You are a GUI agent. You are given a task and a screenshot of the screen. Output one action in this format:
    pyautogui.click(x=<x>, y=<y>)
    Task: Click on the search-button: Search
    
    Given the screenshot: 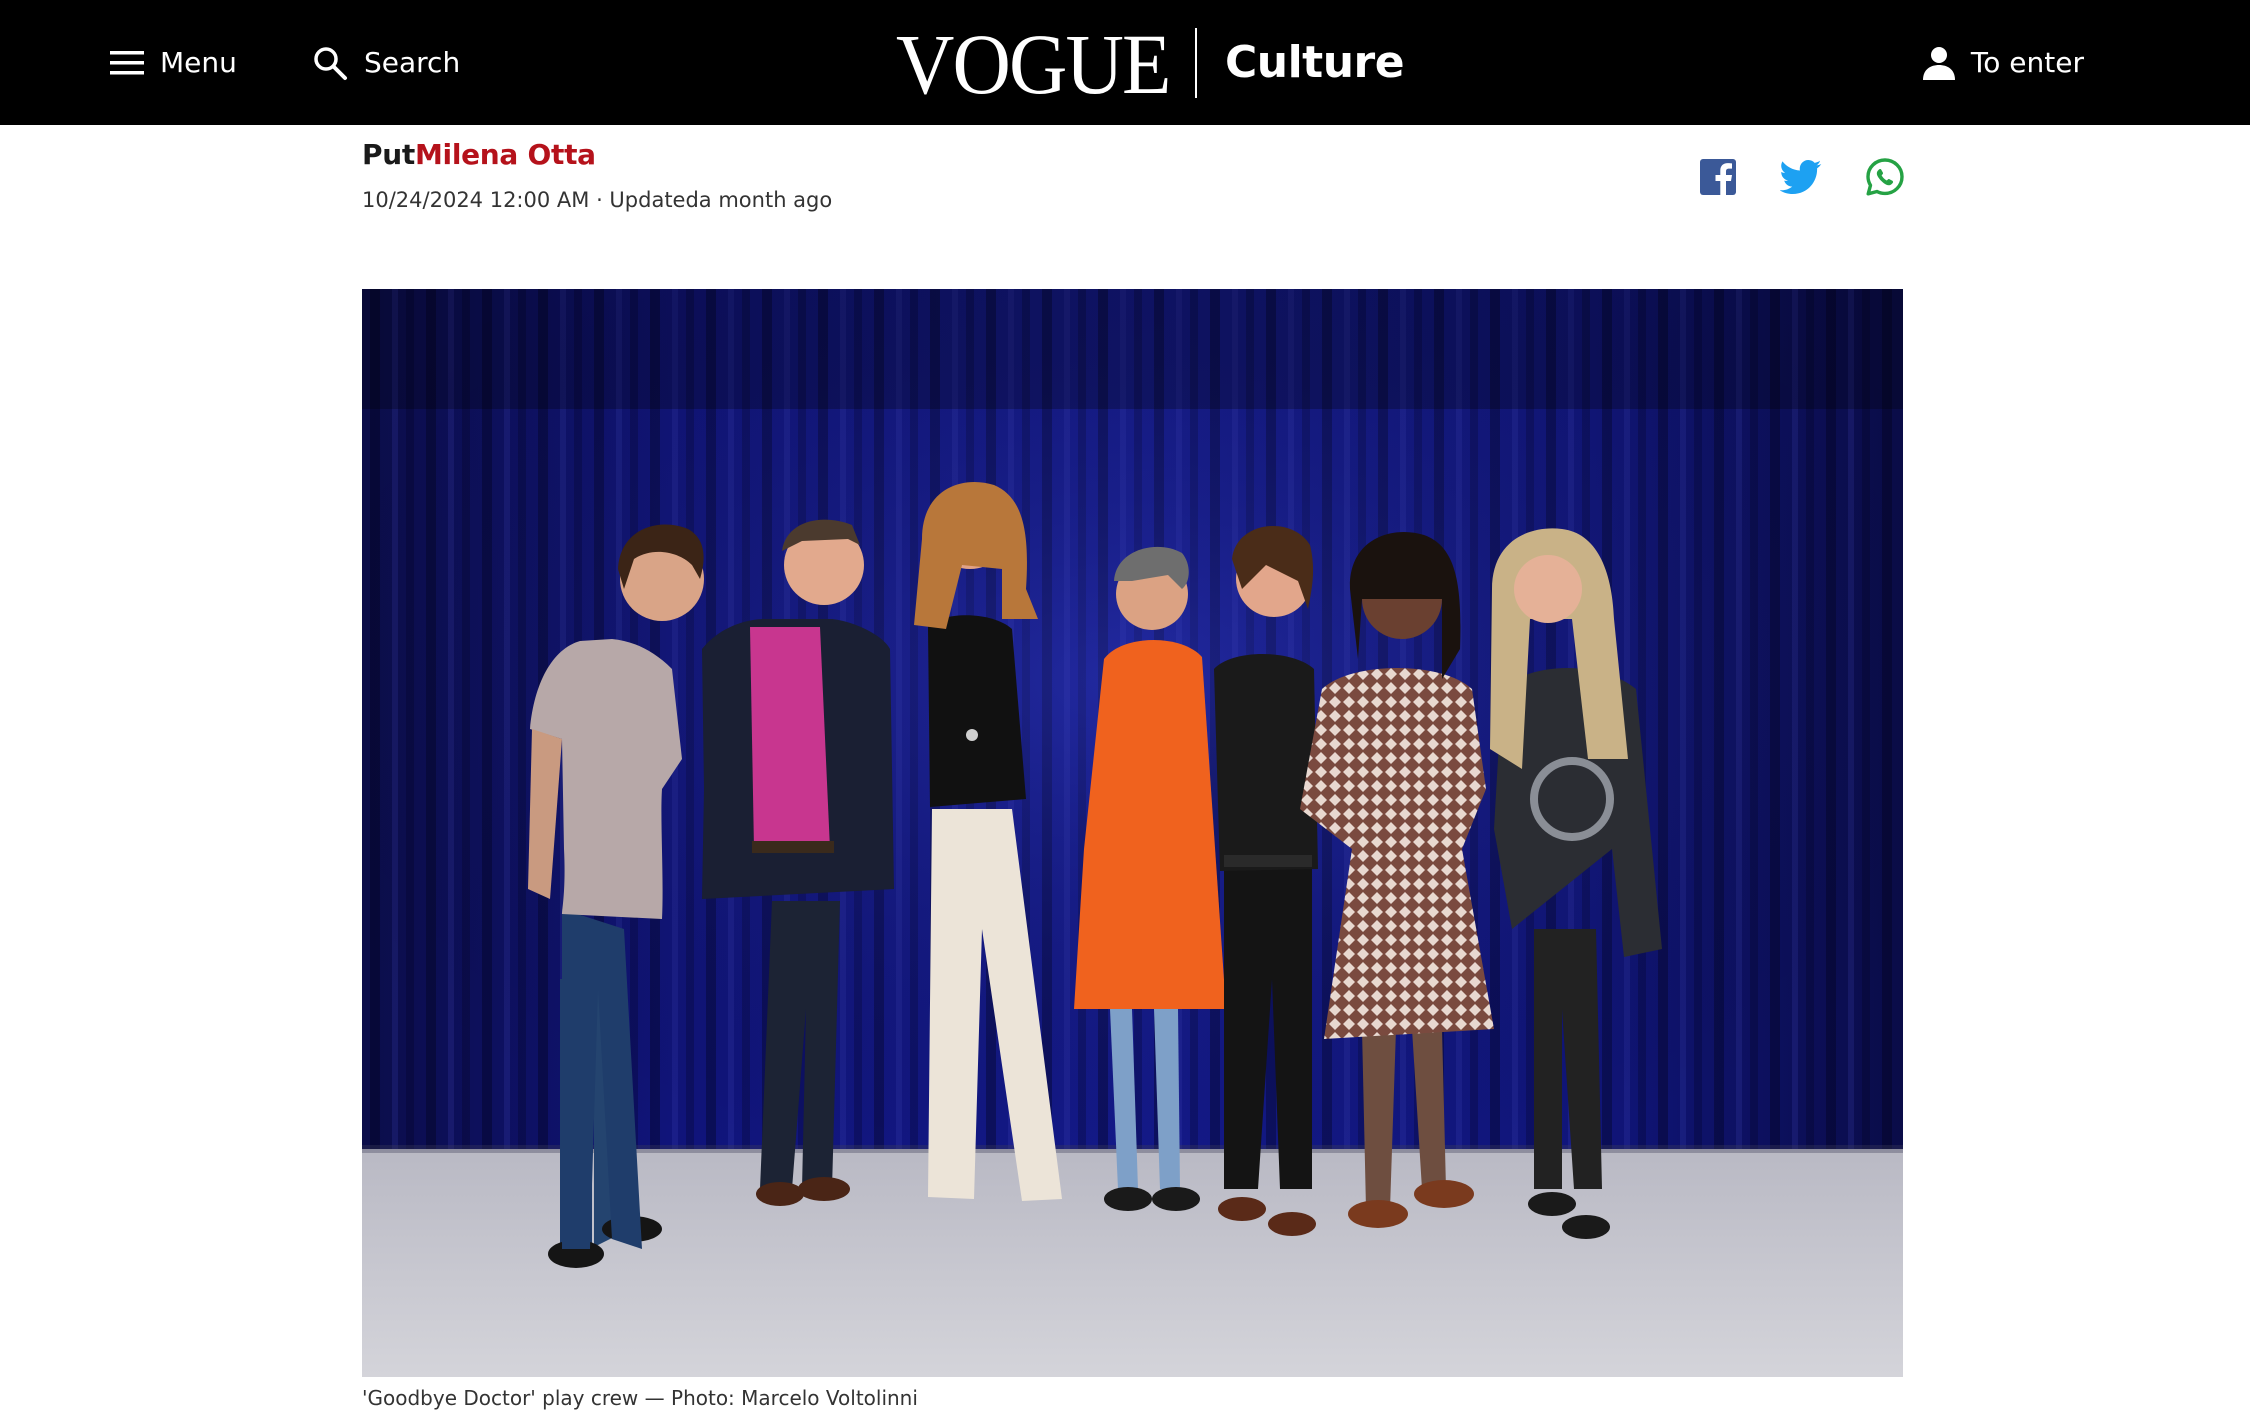 What is the action you would take?
    pyautogui.click(x=386, y=62)
    